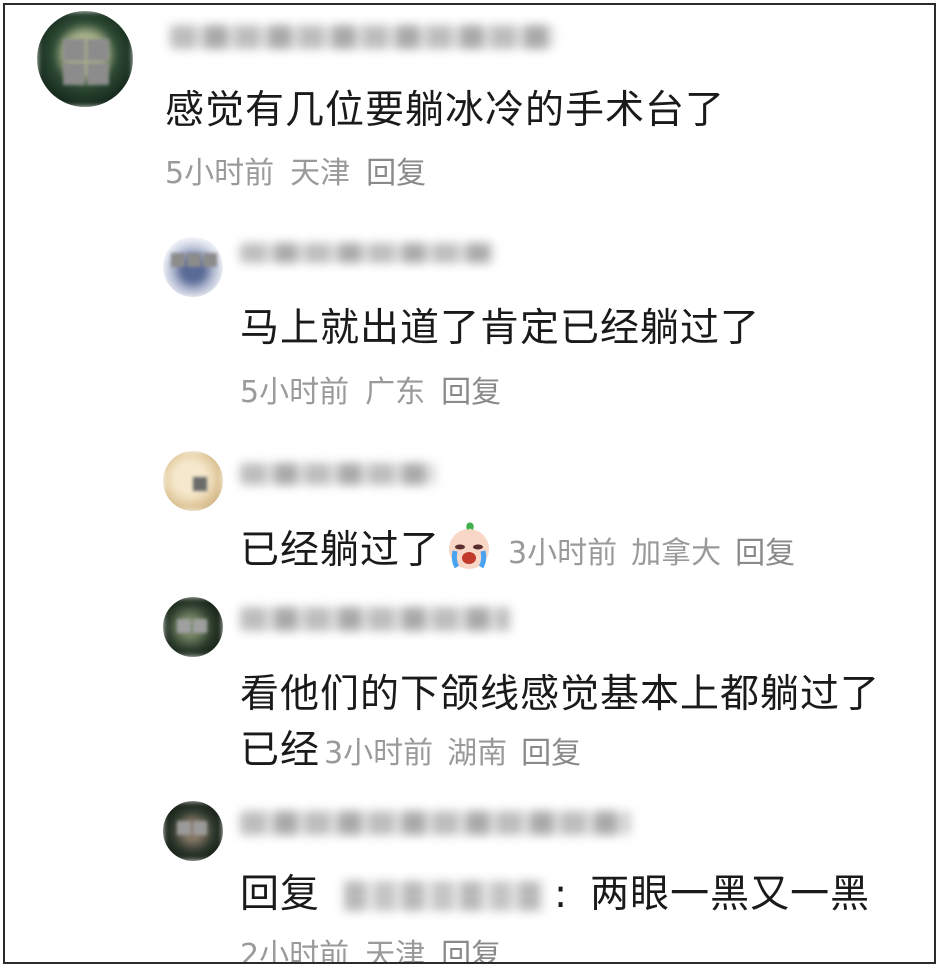 This screenshot has height=967, width=939. I want to click on comment-meta: 3小时前 湖南 回复, so click(450, 753).